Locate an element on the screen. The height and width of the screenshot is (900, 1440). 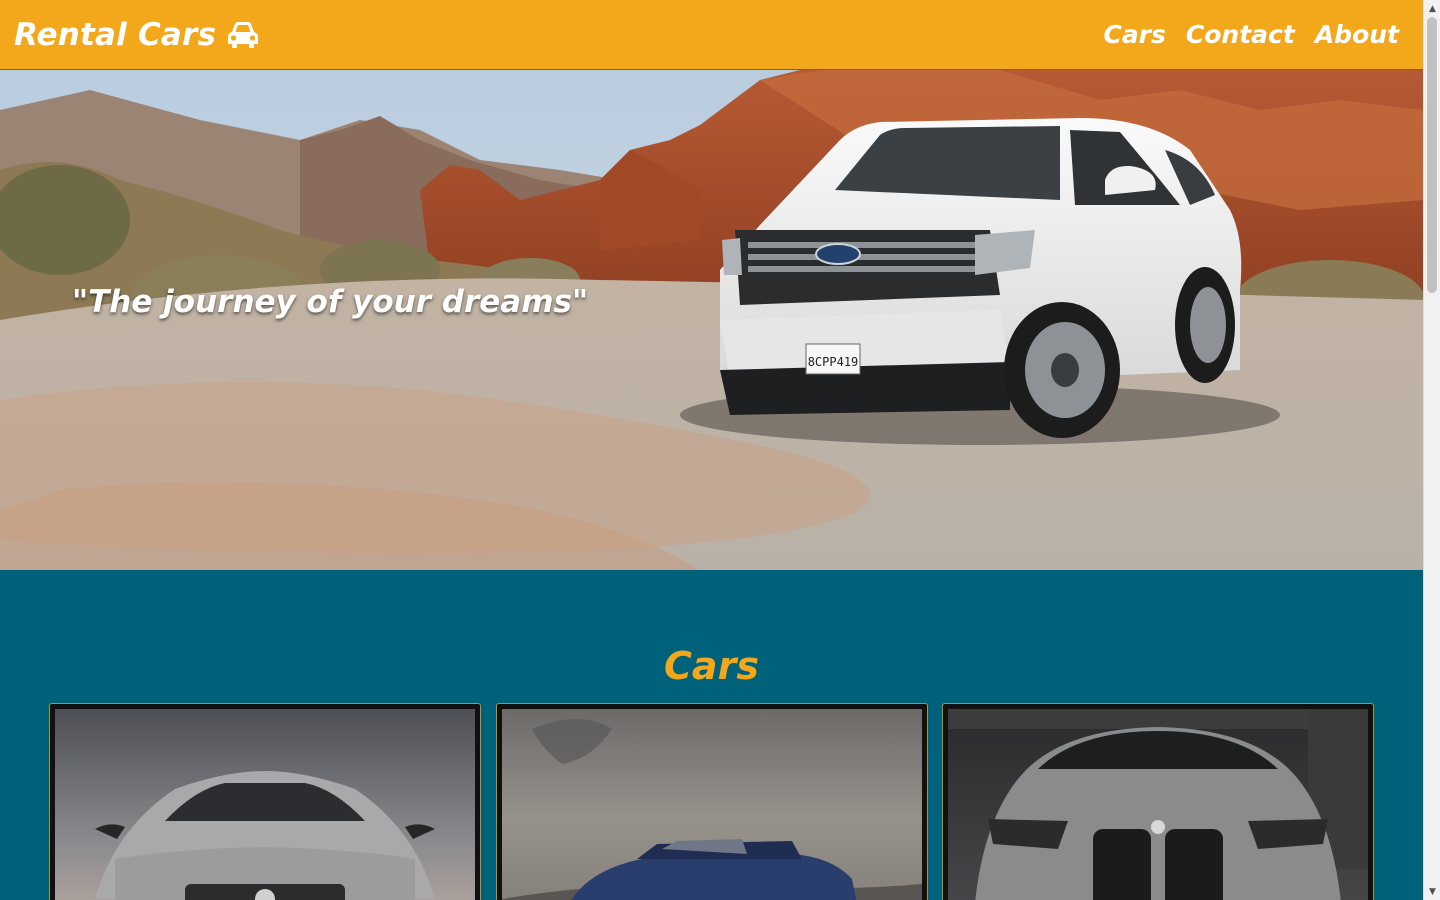
main-nav: Cars Contact About is located at coordinates (1251, 34).